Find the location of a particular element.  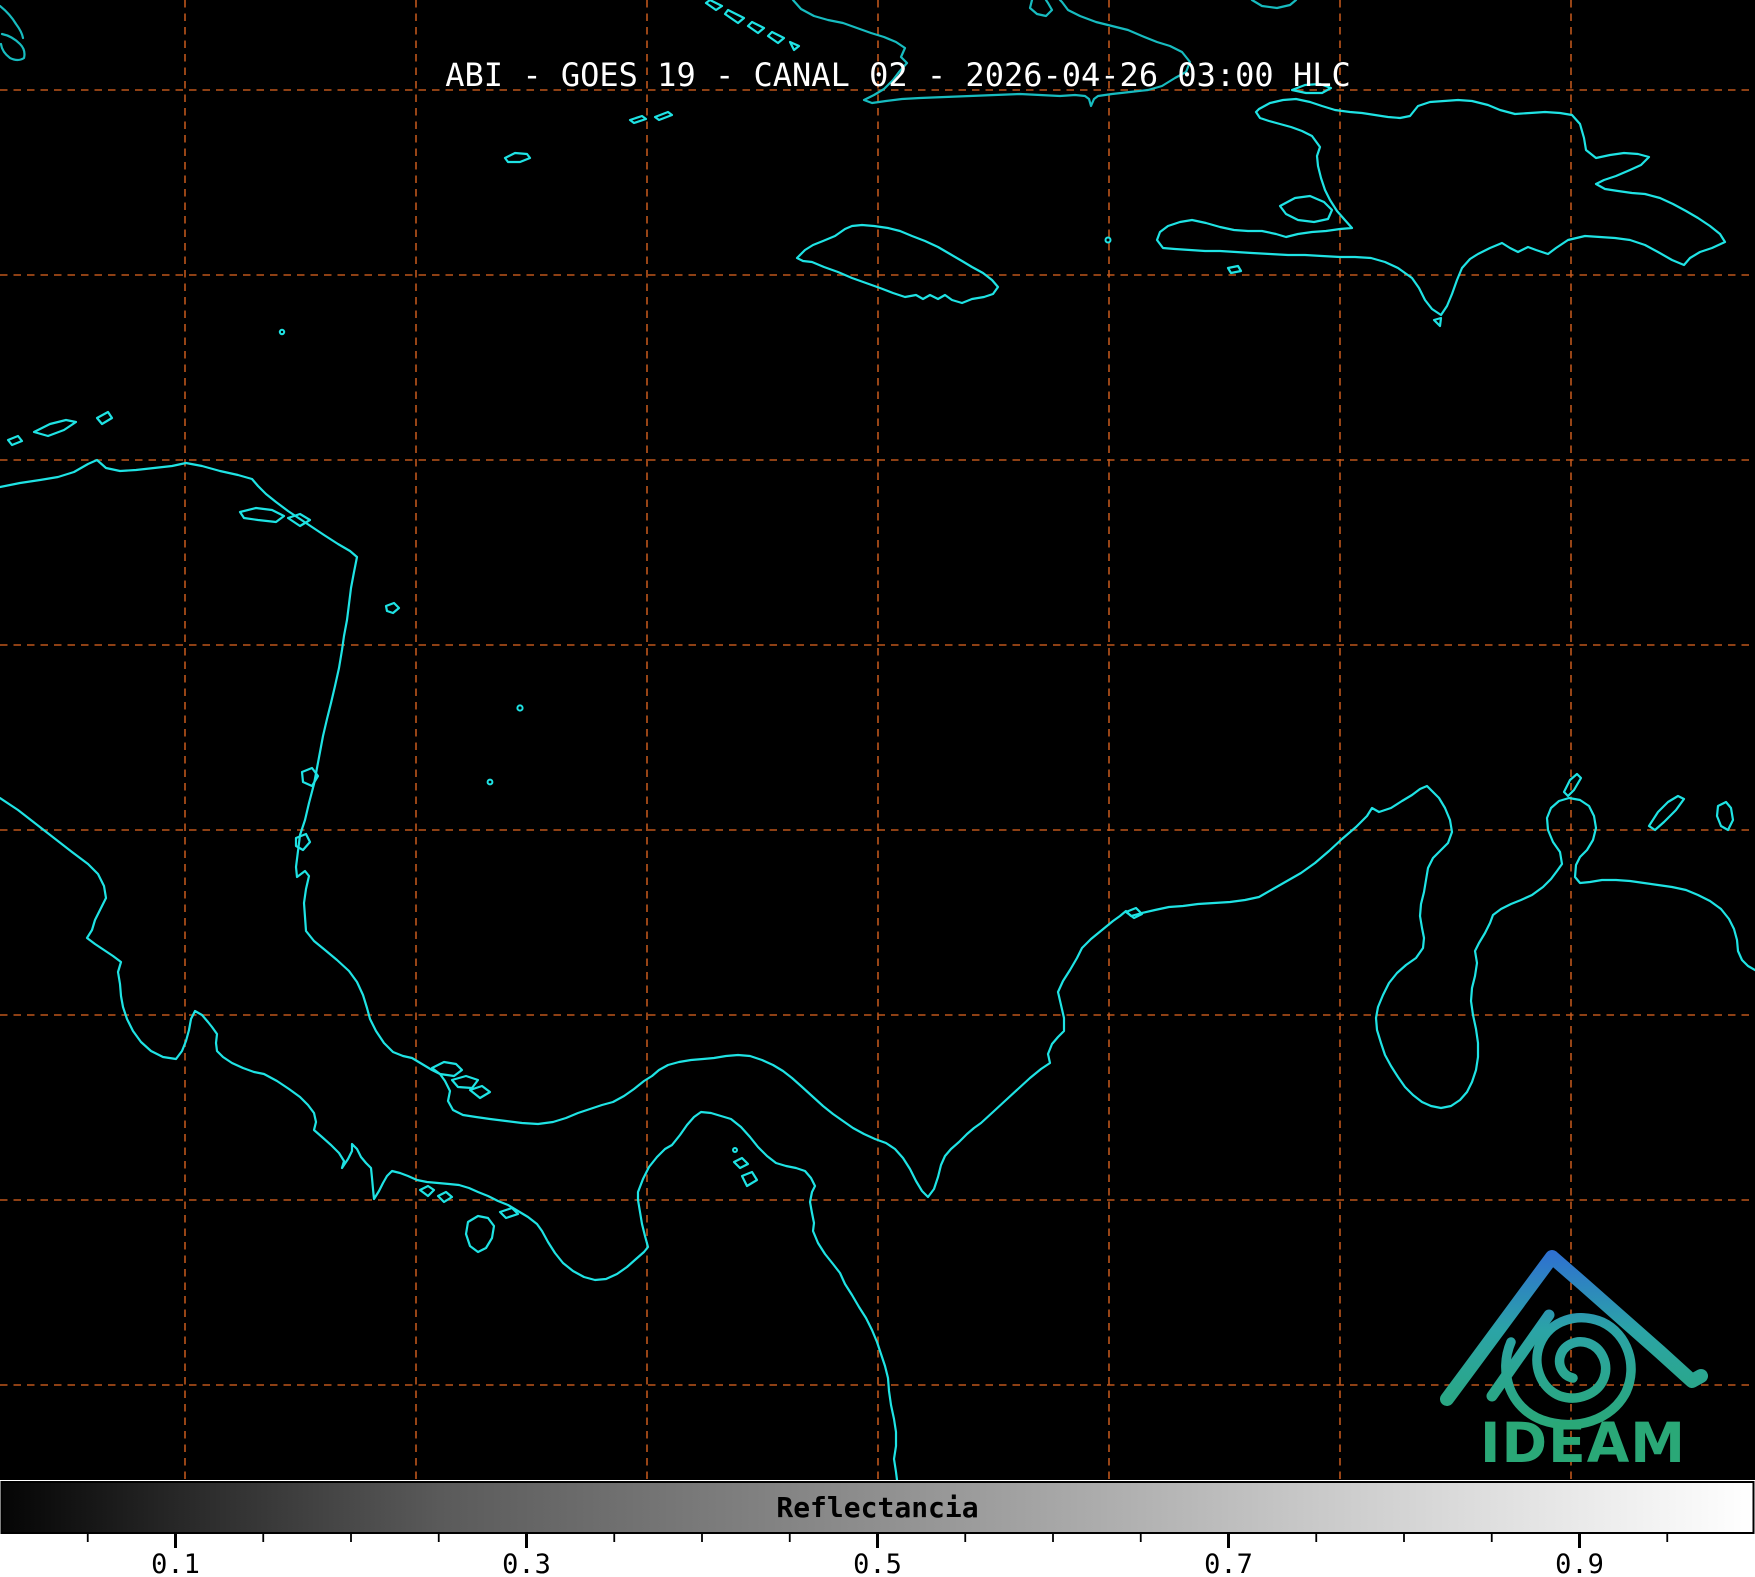

colorbar-tick-label: 0.3 is located at coordinates (526, 1563).